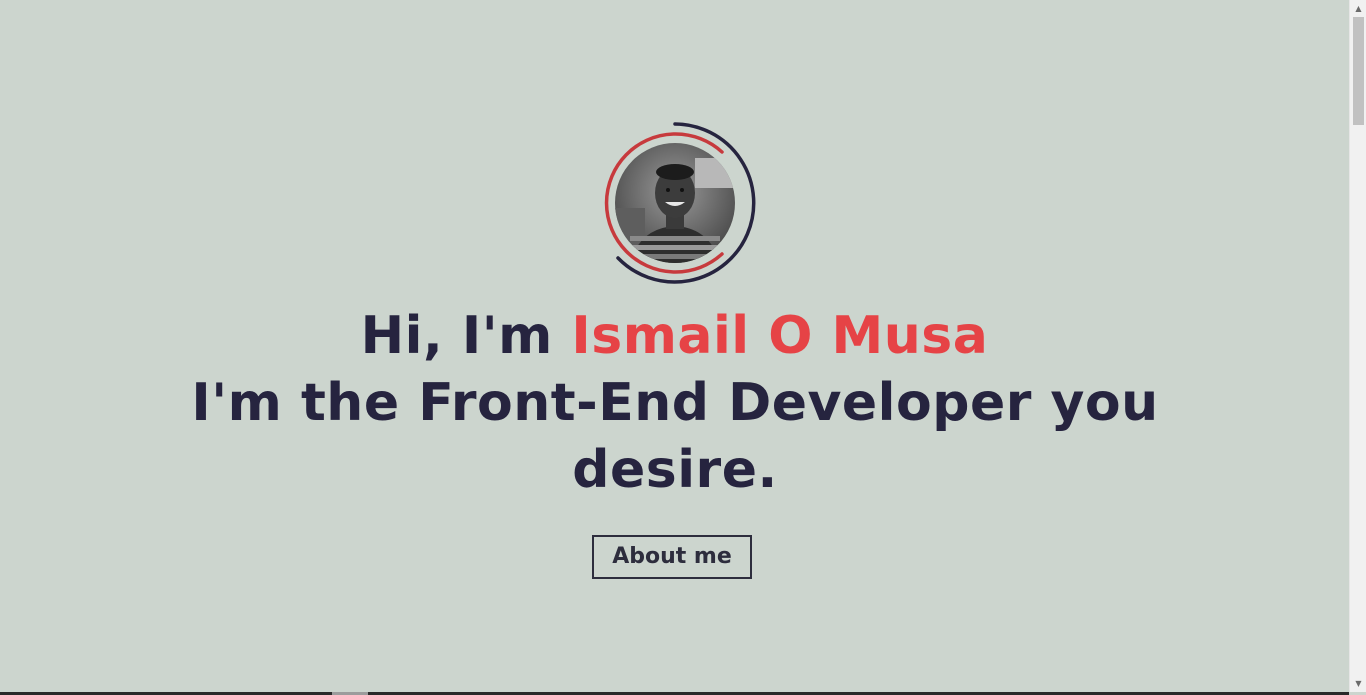 This screenshot has width=1366, height=695. What do you see at coordinates (1358, 683) in the screenshot?
I see `triangle-down-icon: ▼` at bounding box center [1358, 683].